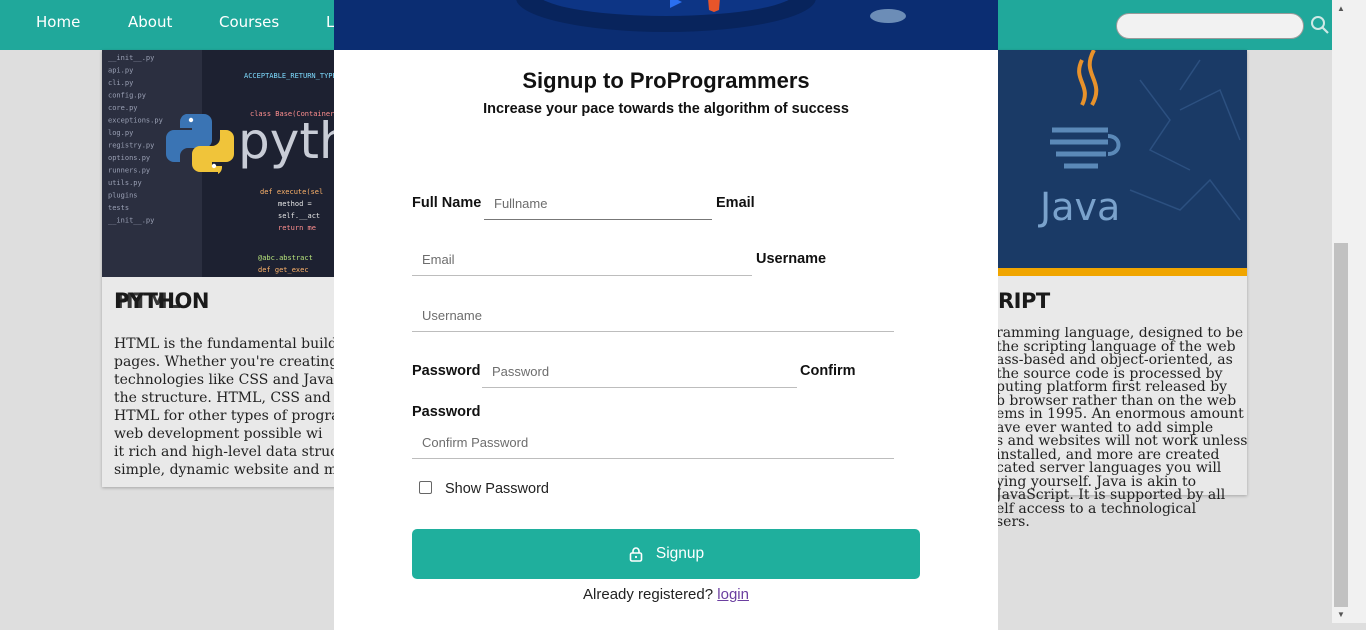 The width and height of the screenshot is (1366, 630). Describe the element at coordinates (447, 203) in the screenshot. I see `fullname-label: Full Name` at that location.